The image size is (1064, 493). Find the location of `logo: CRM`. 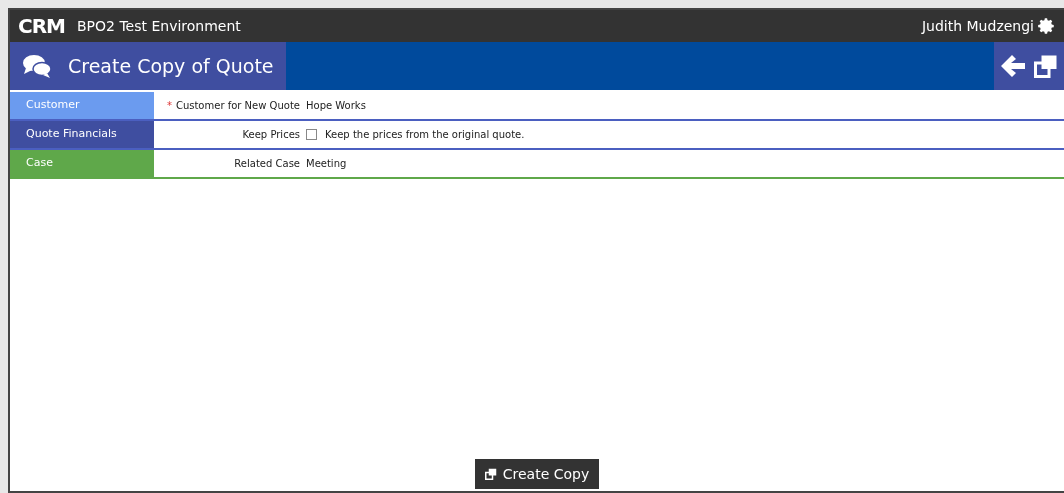

logo: CRM is located at coordinates (41, 26).